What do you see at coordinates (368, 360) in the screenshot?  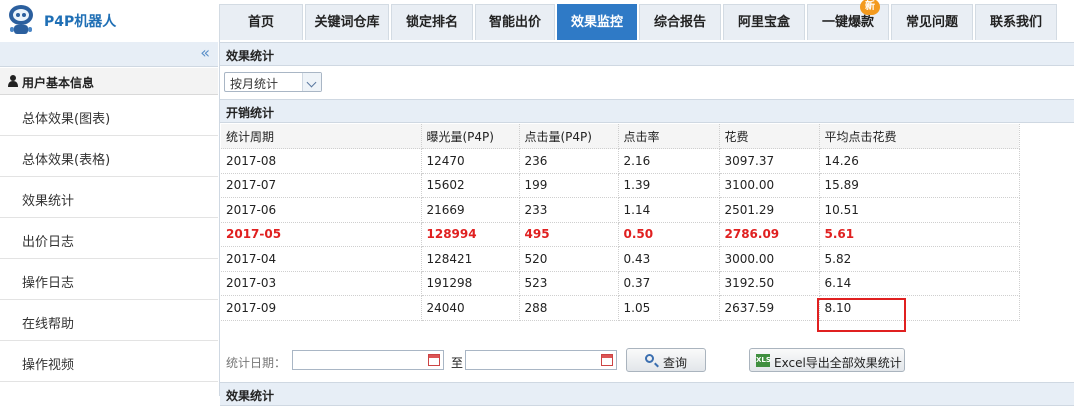 I see `start-date-input` at bounding box center [368, 360].